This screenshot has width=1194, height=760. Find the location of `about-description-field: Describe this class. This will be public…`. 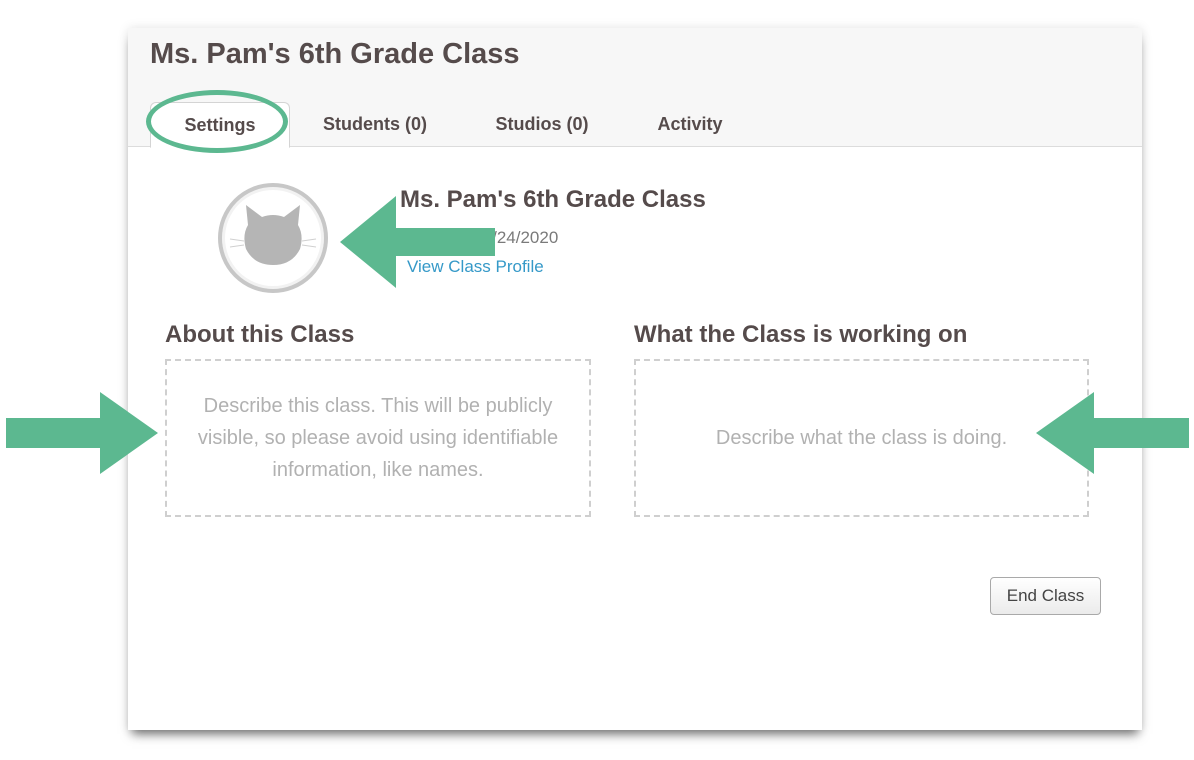

about-description-field: Describe this class. This will be public… is located at coordinates (378, 438).